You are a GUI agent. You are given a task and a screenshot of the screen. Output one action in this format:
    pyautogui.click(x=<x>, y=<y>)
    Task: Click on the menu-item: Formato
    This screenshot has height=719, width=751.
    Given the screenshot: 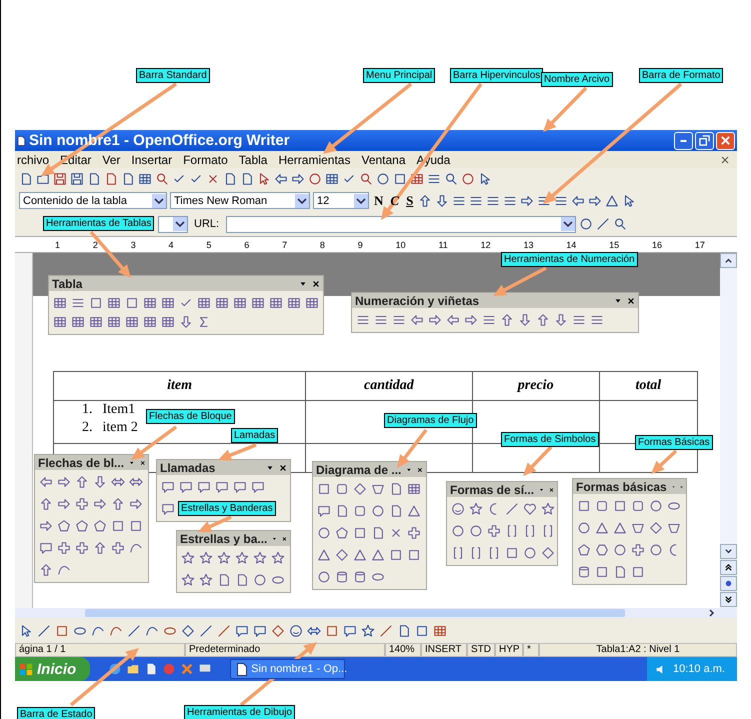 What is the action you would take?
    pyautogui.click(x=205, y=159)
    